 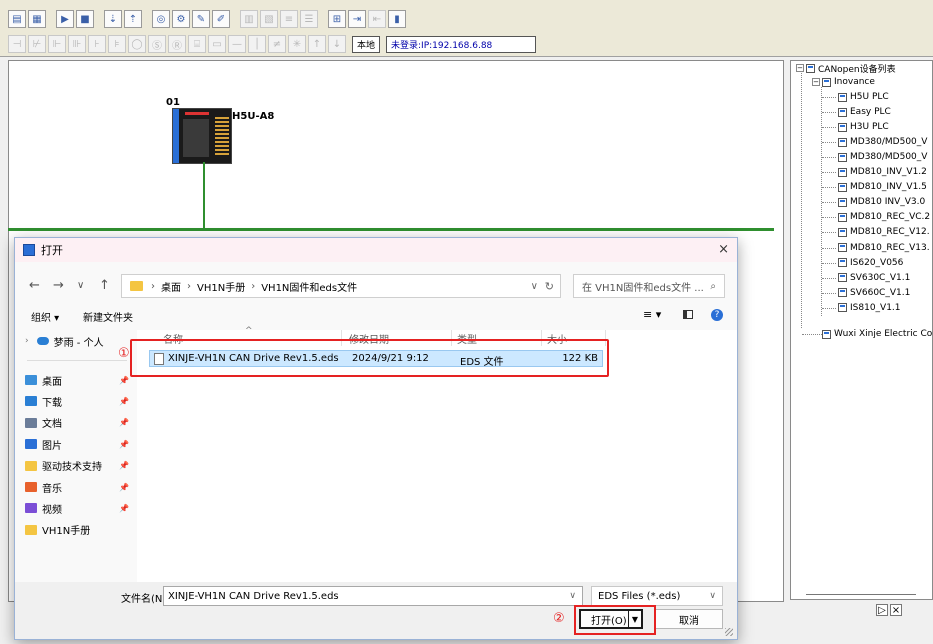 What do you see at coordinates (77, 444) in the screenshot?
I see `nav-item: 图片 📌` at bounding box center [77, 444].